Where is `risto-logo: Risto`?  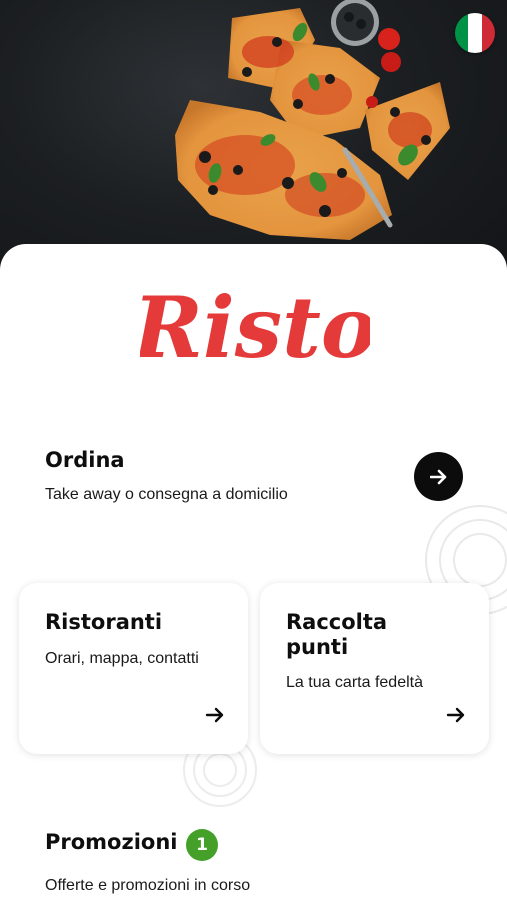
risto-logo: Risto is located at coordinates (255, 327).